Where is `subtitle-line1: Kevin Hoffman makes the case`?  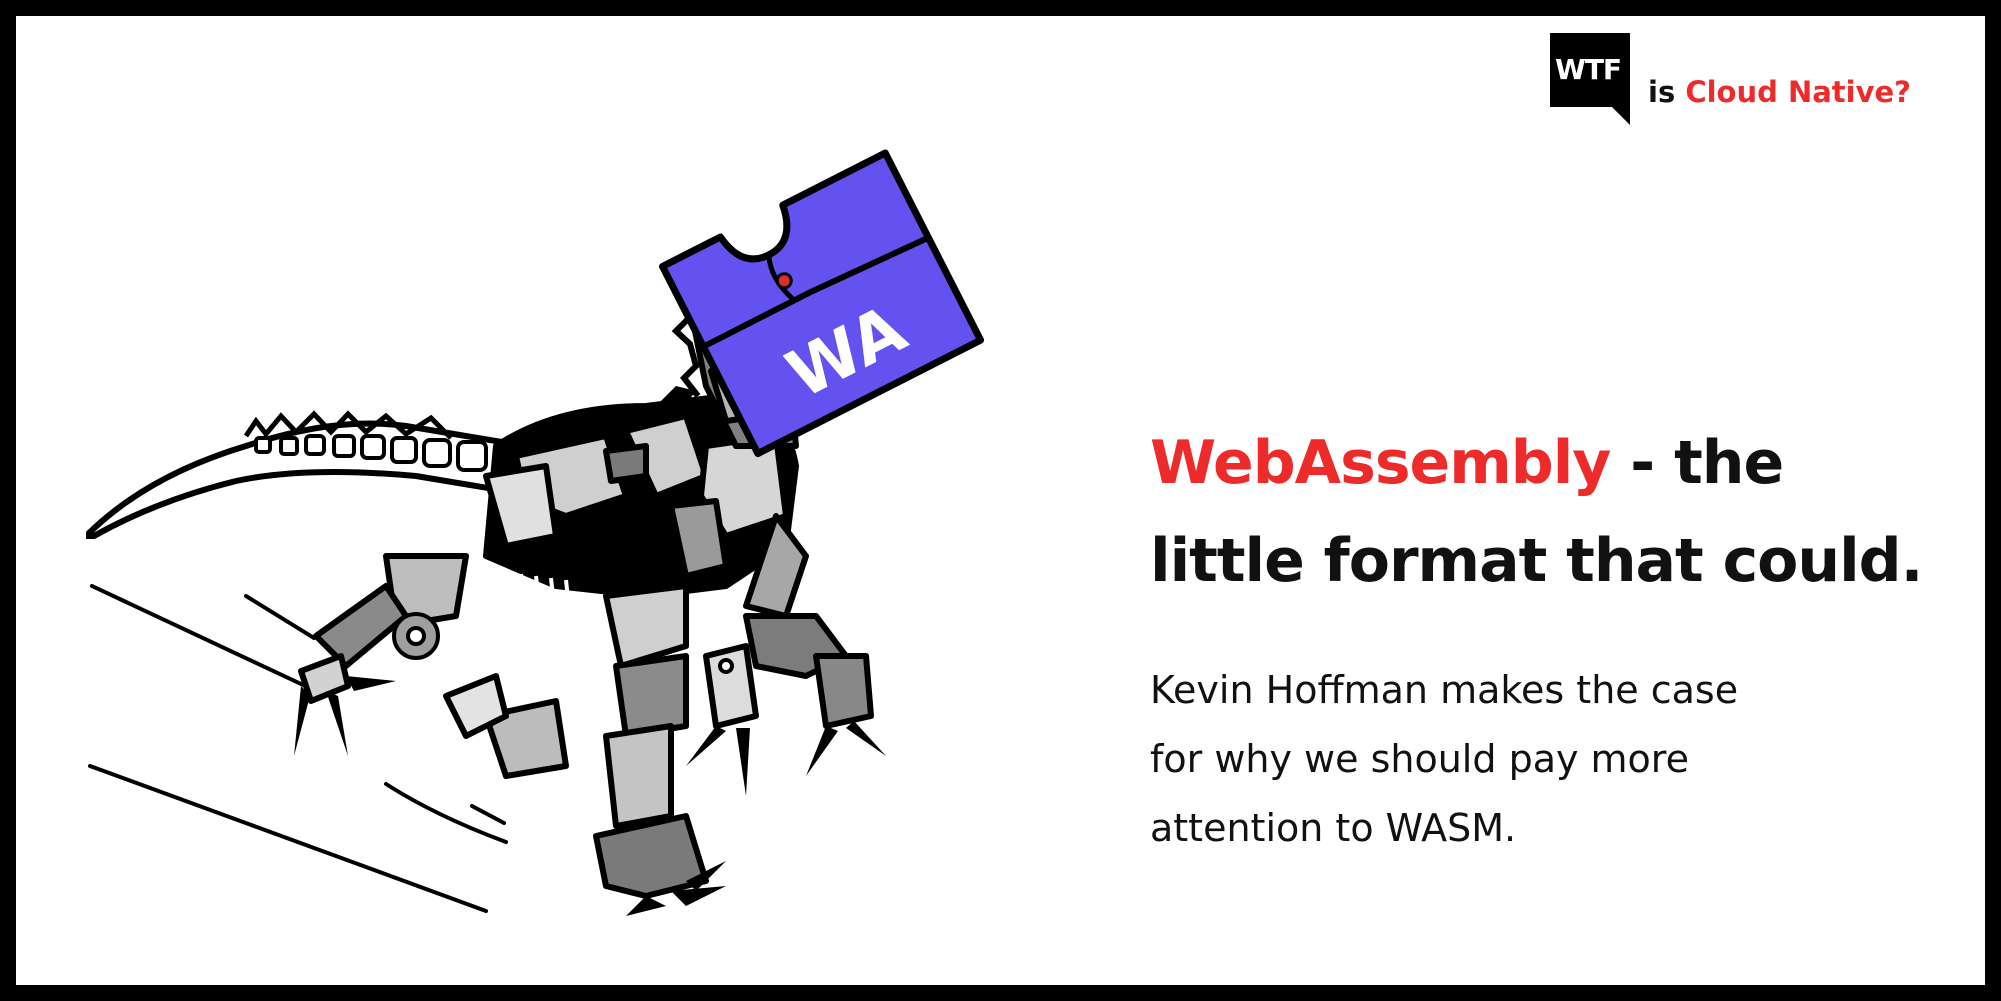 subtitle-line1: Kevin Hoffman makes the case is located at coordinates (1444, 690).